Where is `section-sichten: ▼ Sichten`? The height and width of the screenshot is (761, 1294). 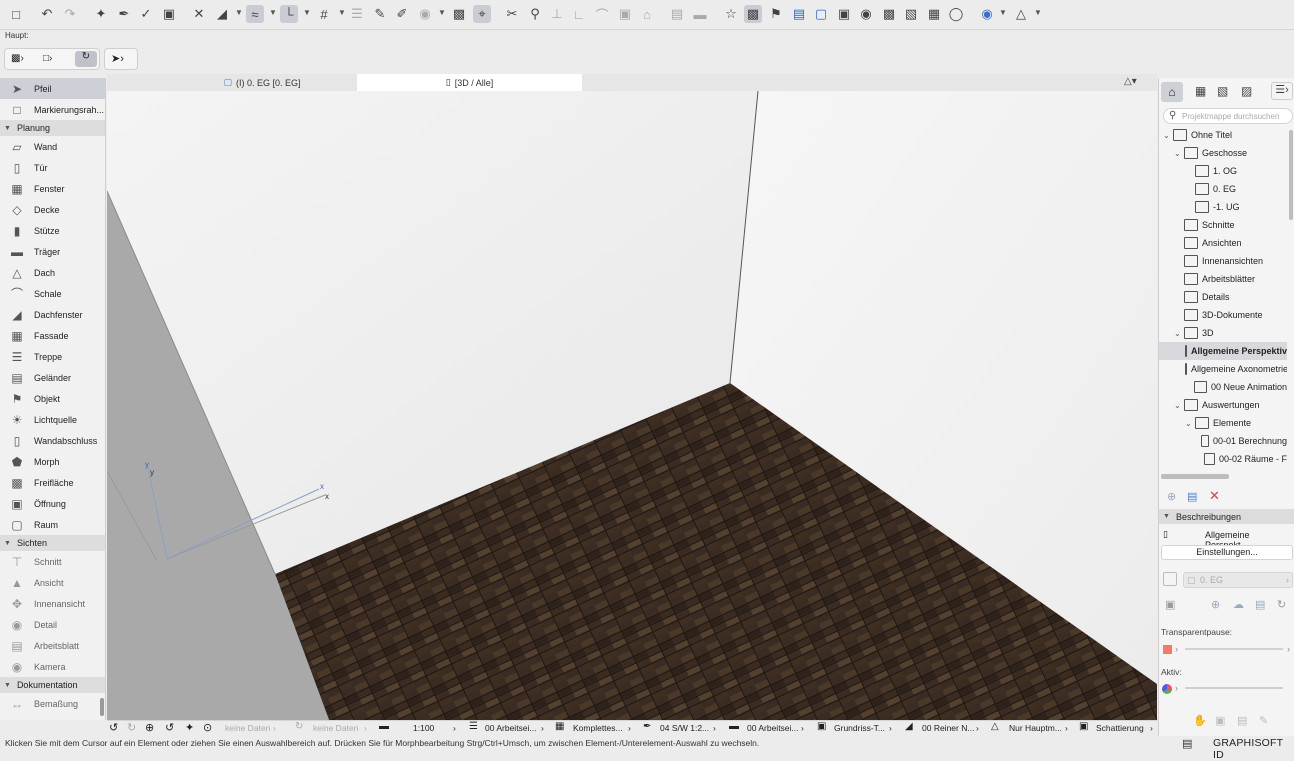
section-sichten: ▼ Sichten is located at coordinates (52, 543).